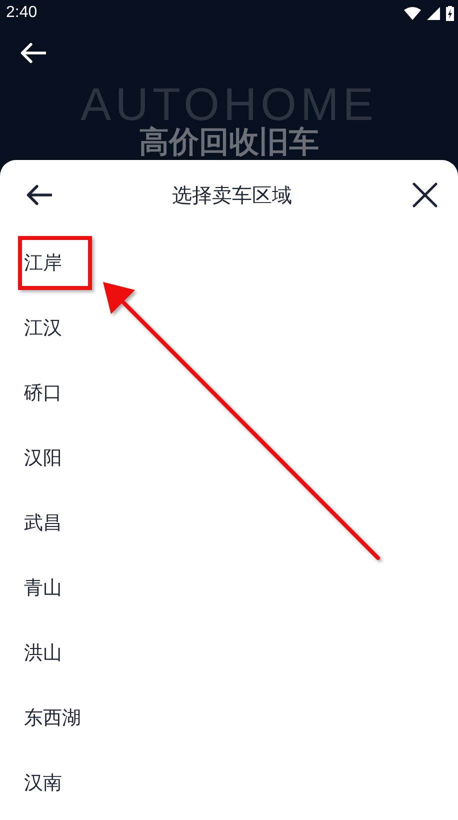 Image resolution: width=458 pixels, height=820 pixels. Describe the element at coordinates (52, 717) in the screenshot. I see `district-item: 东西湖` at that location.